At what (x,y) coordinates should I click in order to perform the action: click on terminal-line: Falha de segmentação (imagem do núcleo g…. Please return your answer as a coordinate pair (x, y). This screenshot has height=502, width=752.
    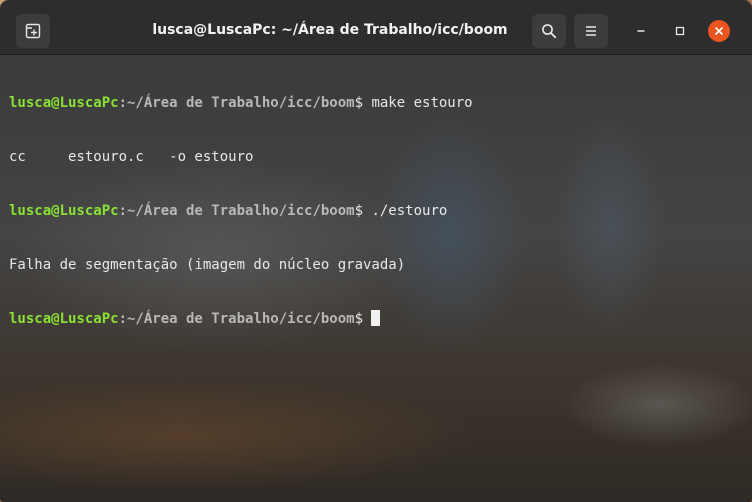
    Looking at the image, I should click on (241, 265).